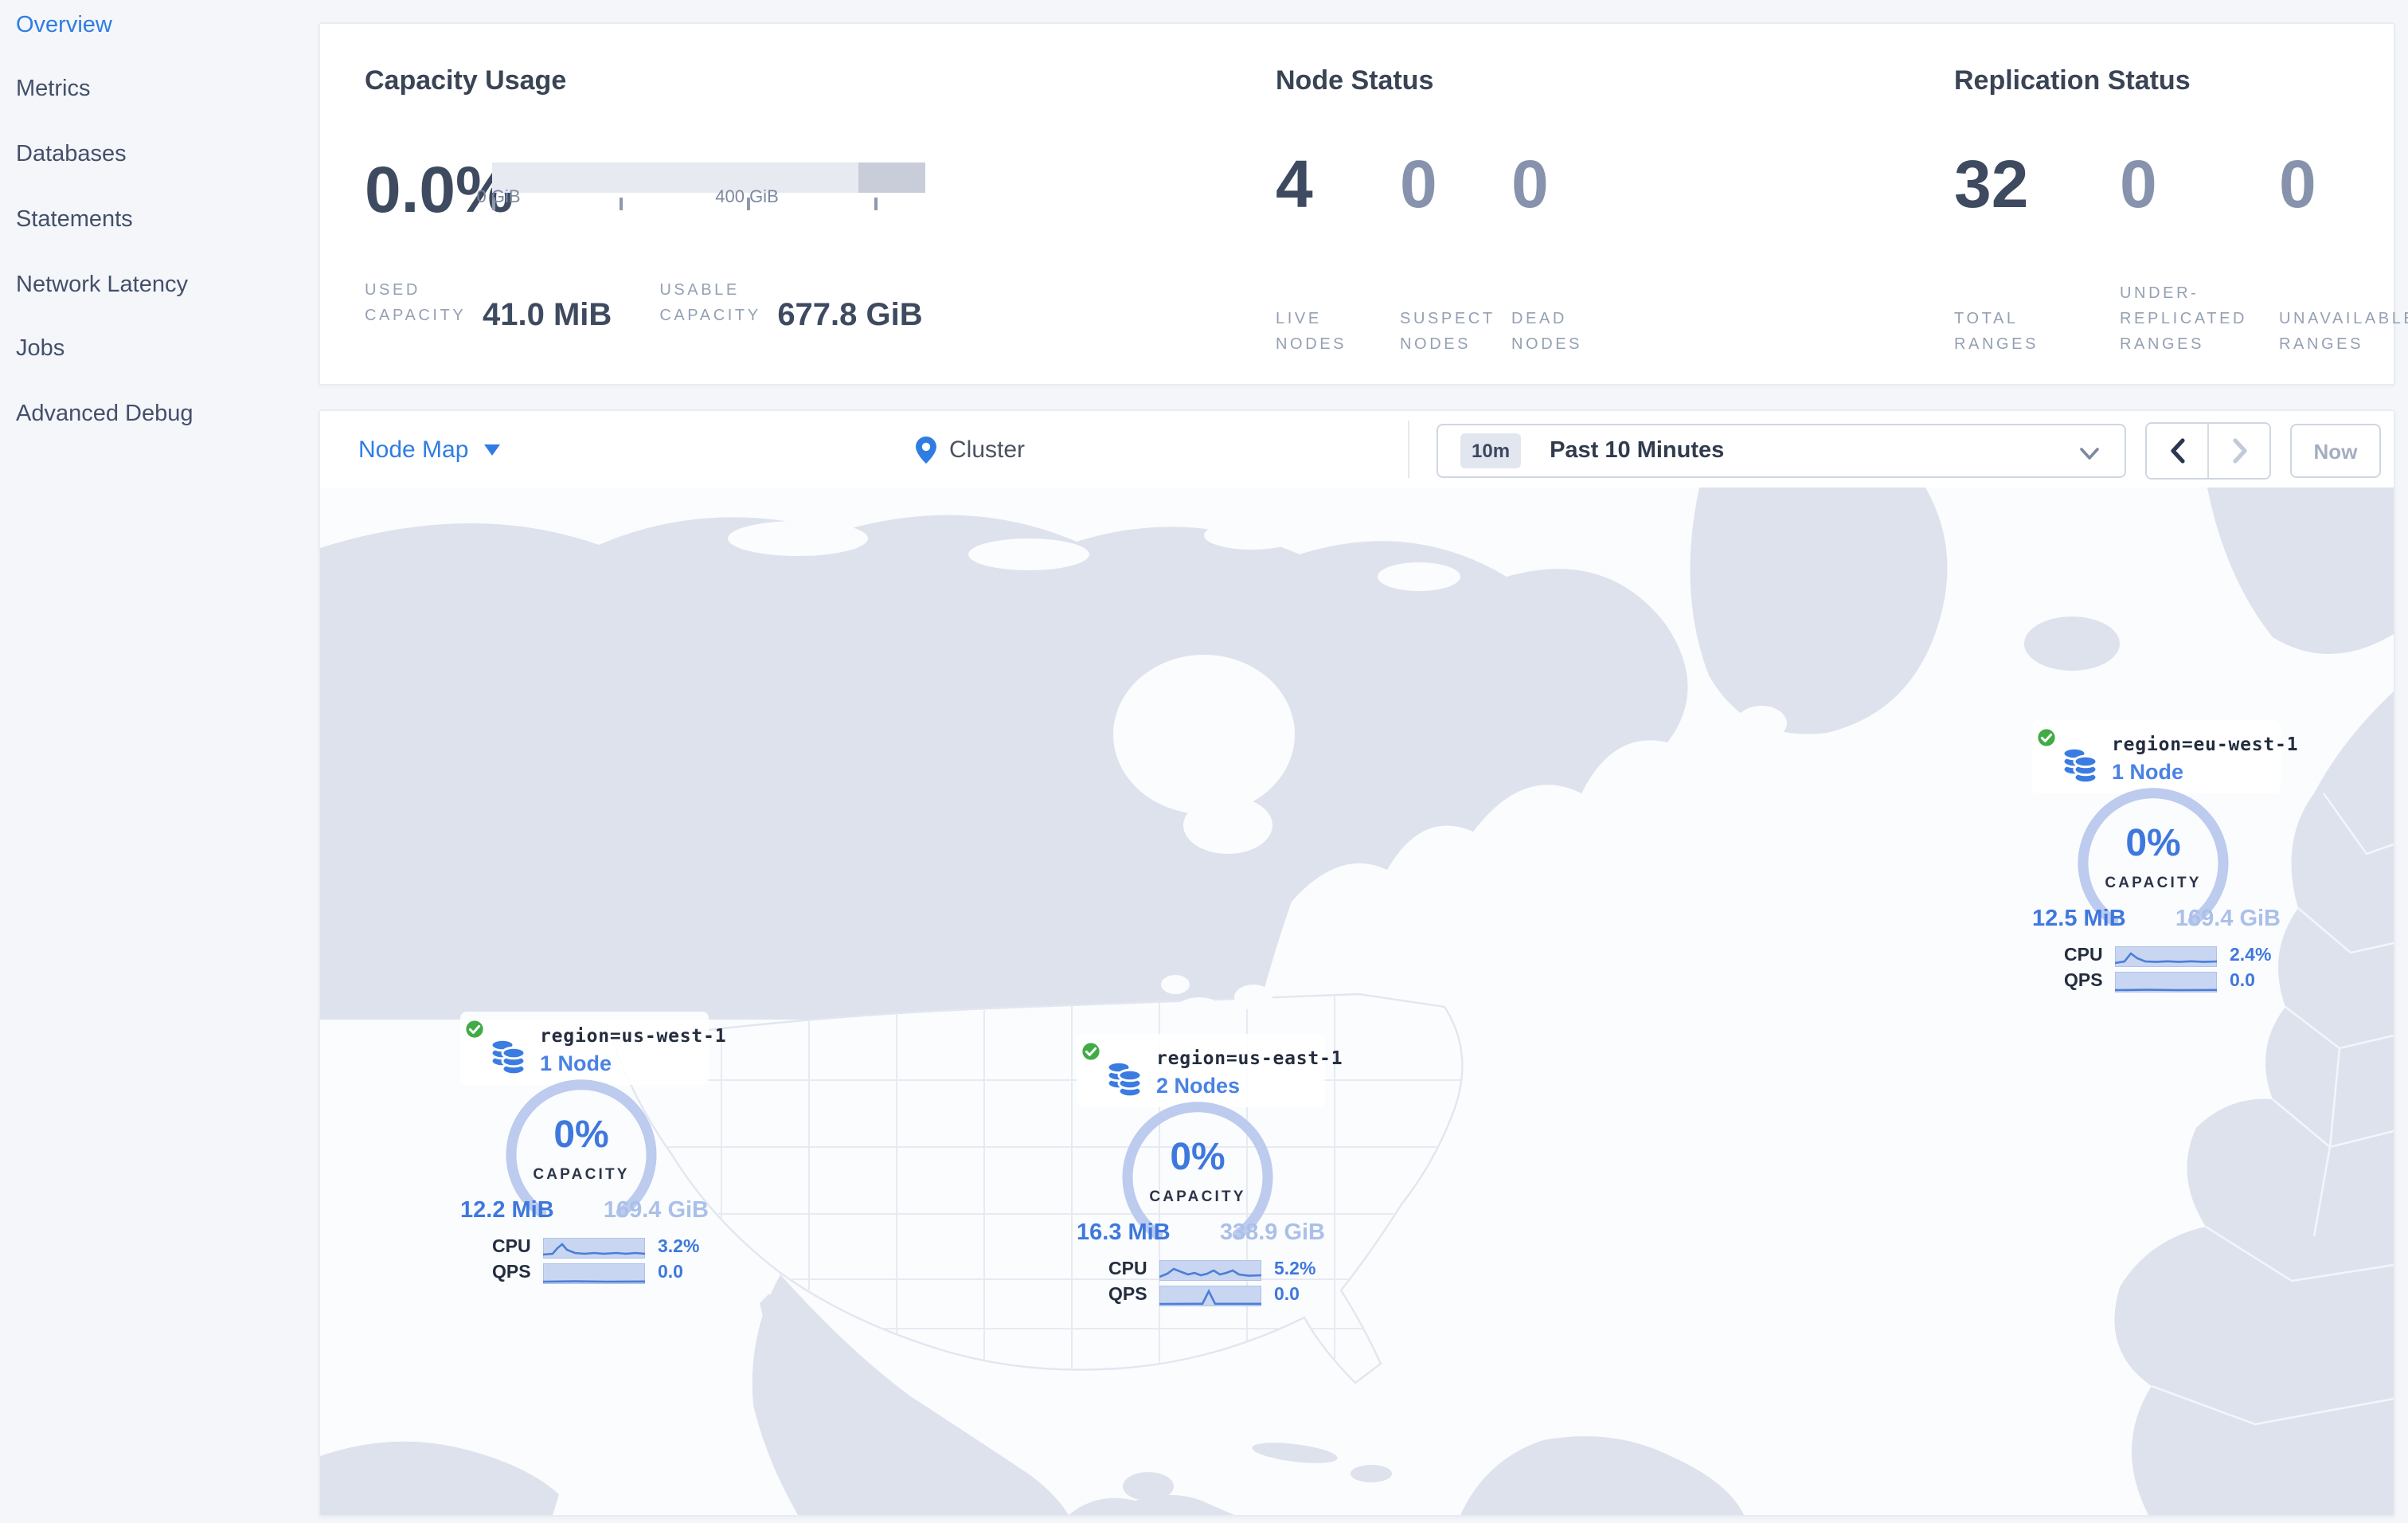  I want to click on view-selector-dropdown: Node Map, so click(429, 449).